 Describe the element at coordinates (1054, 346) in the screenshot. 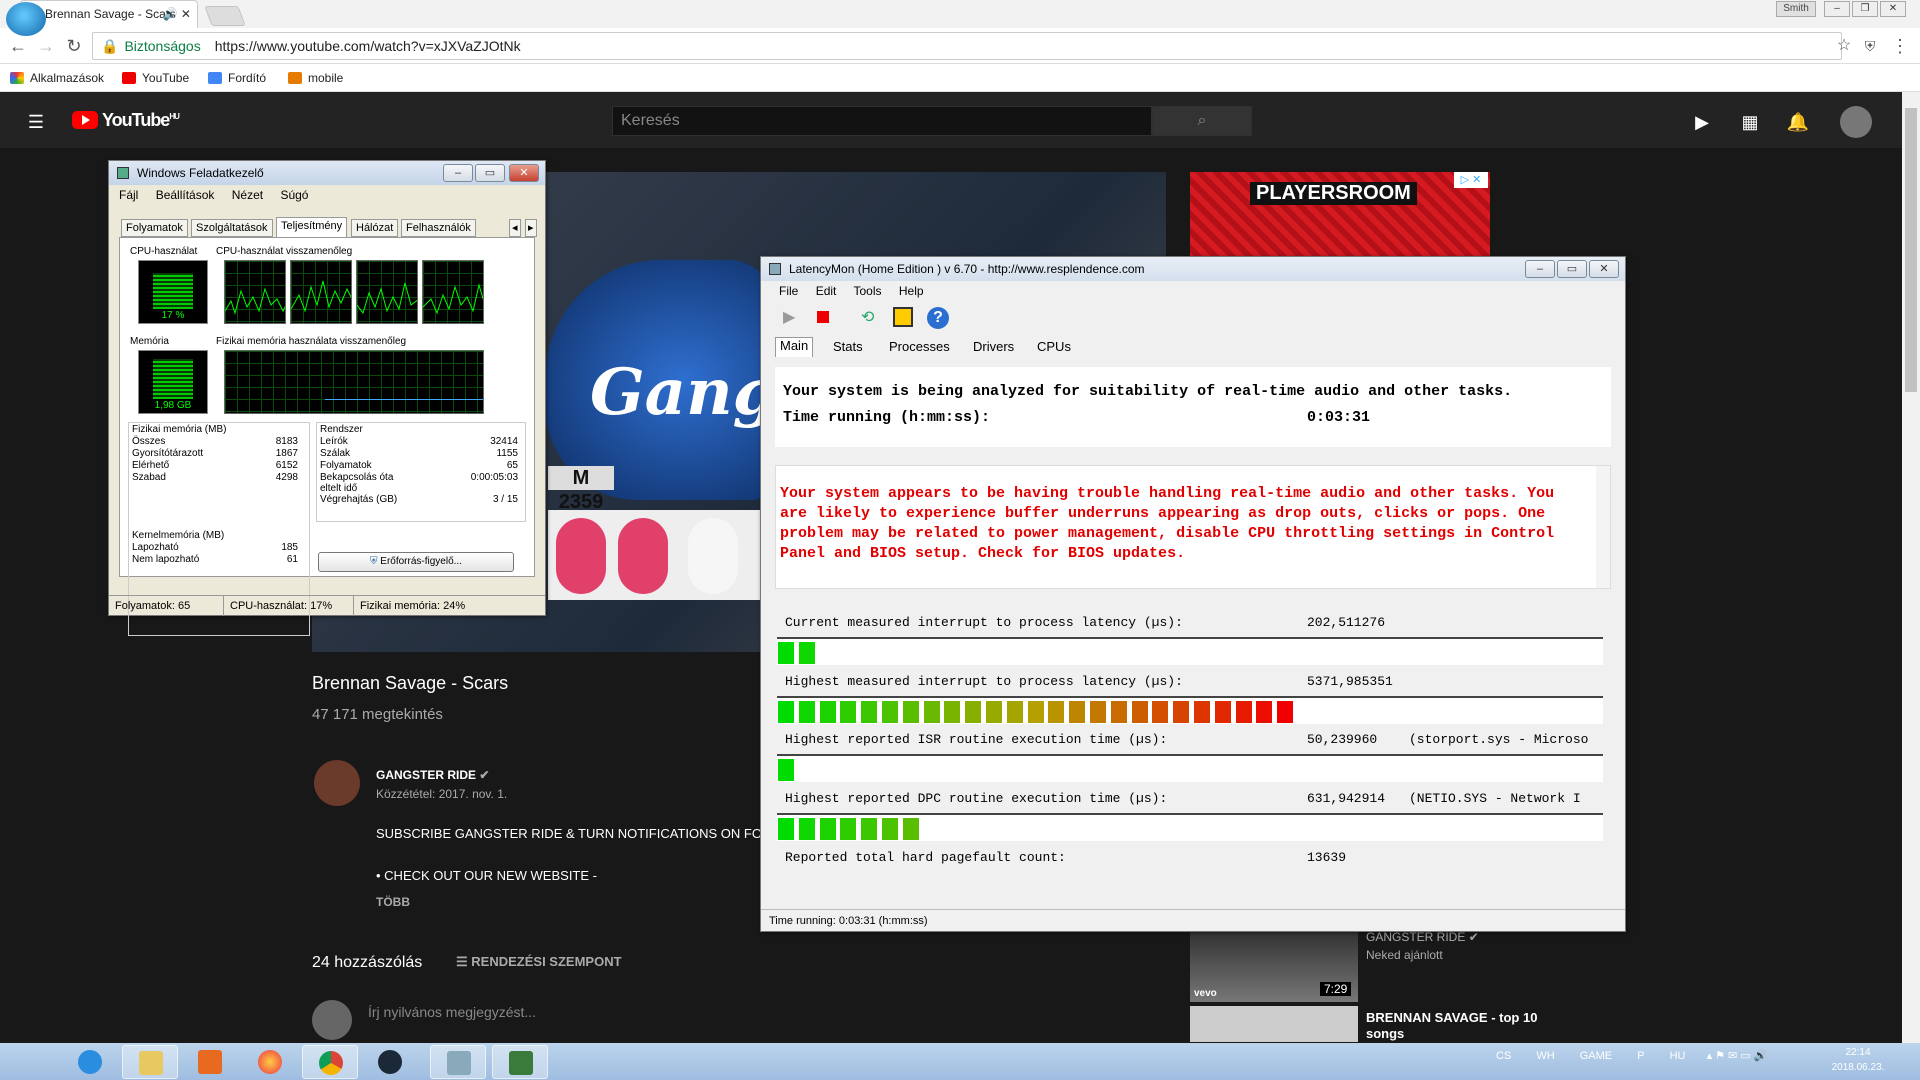

I see `tab-cpus: CPUs` at that location.